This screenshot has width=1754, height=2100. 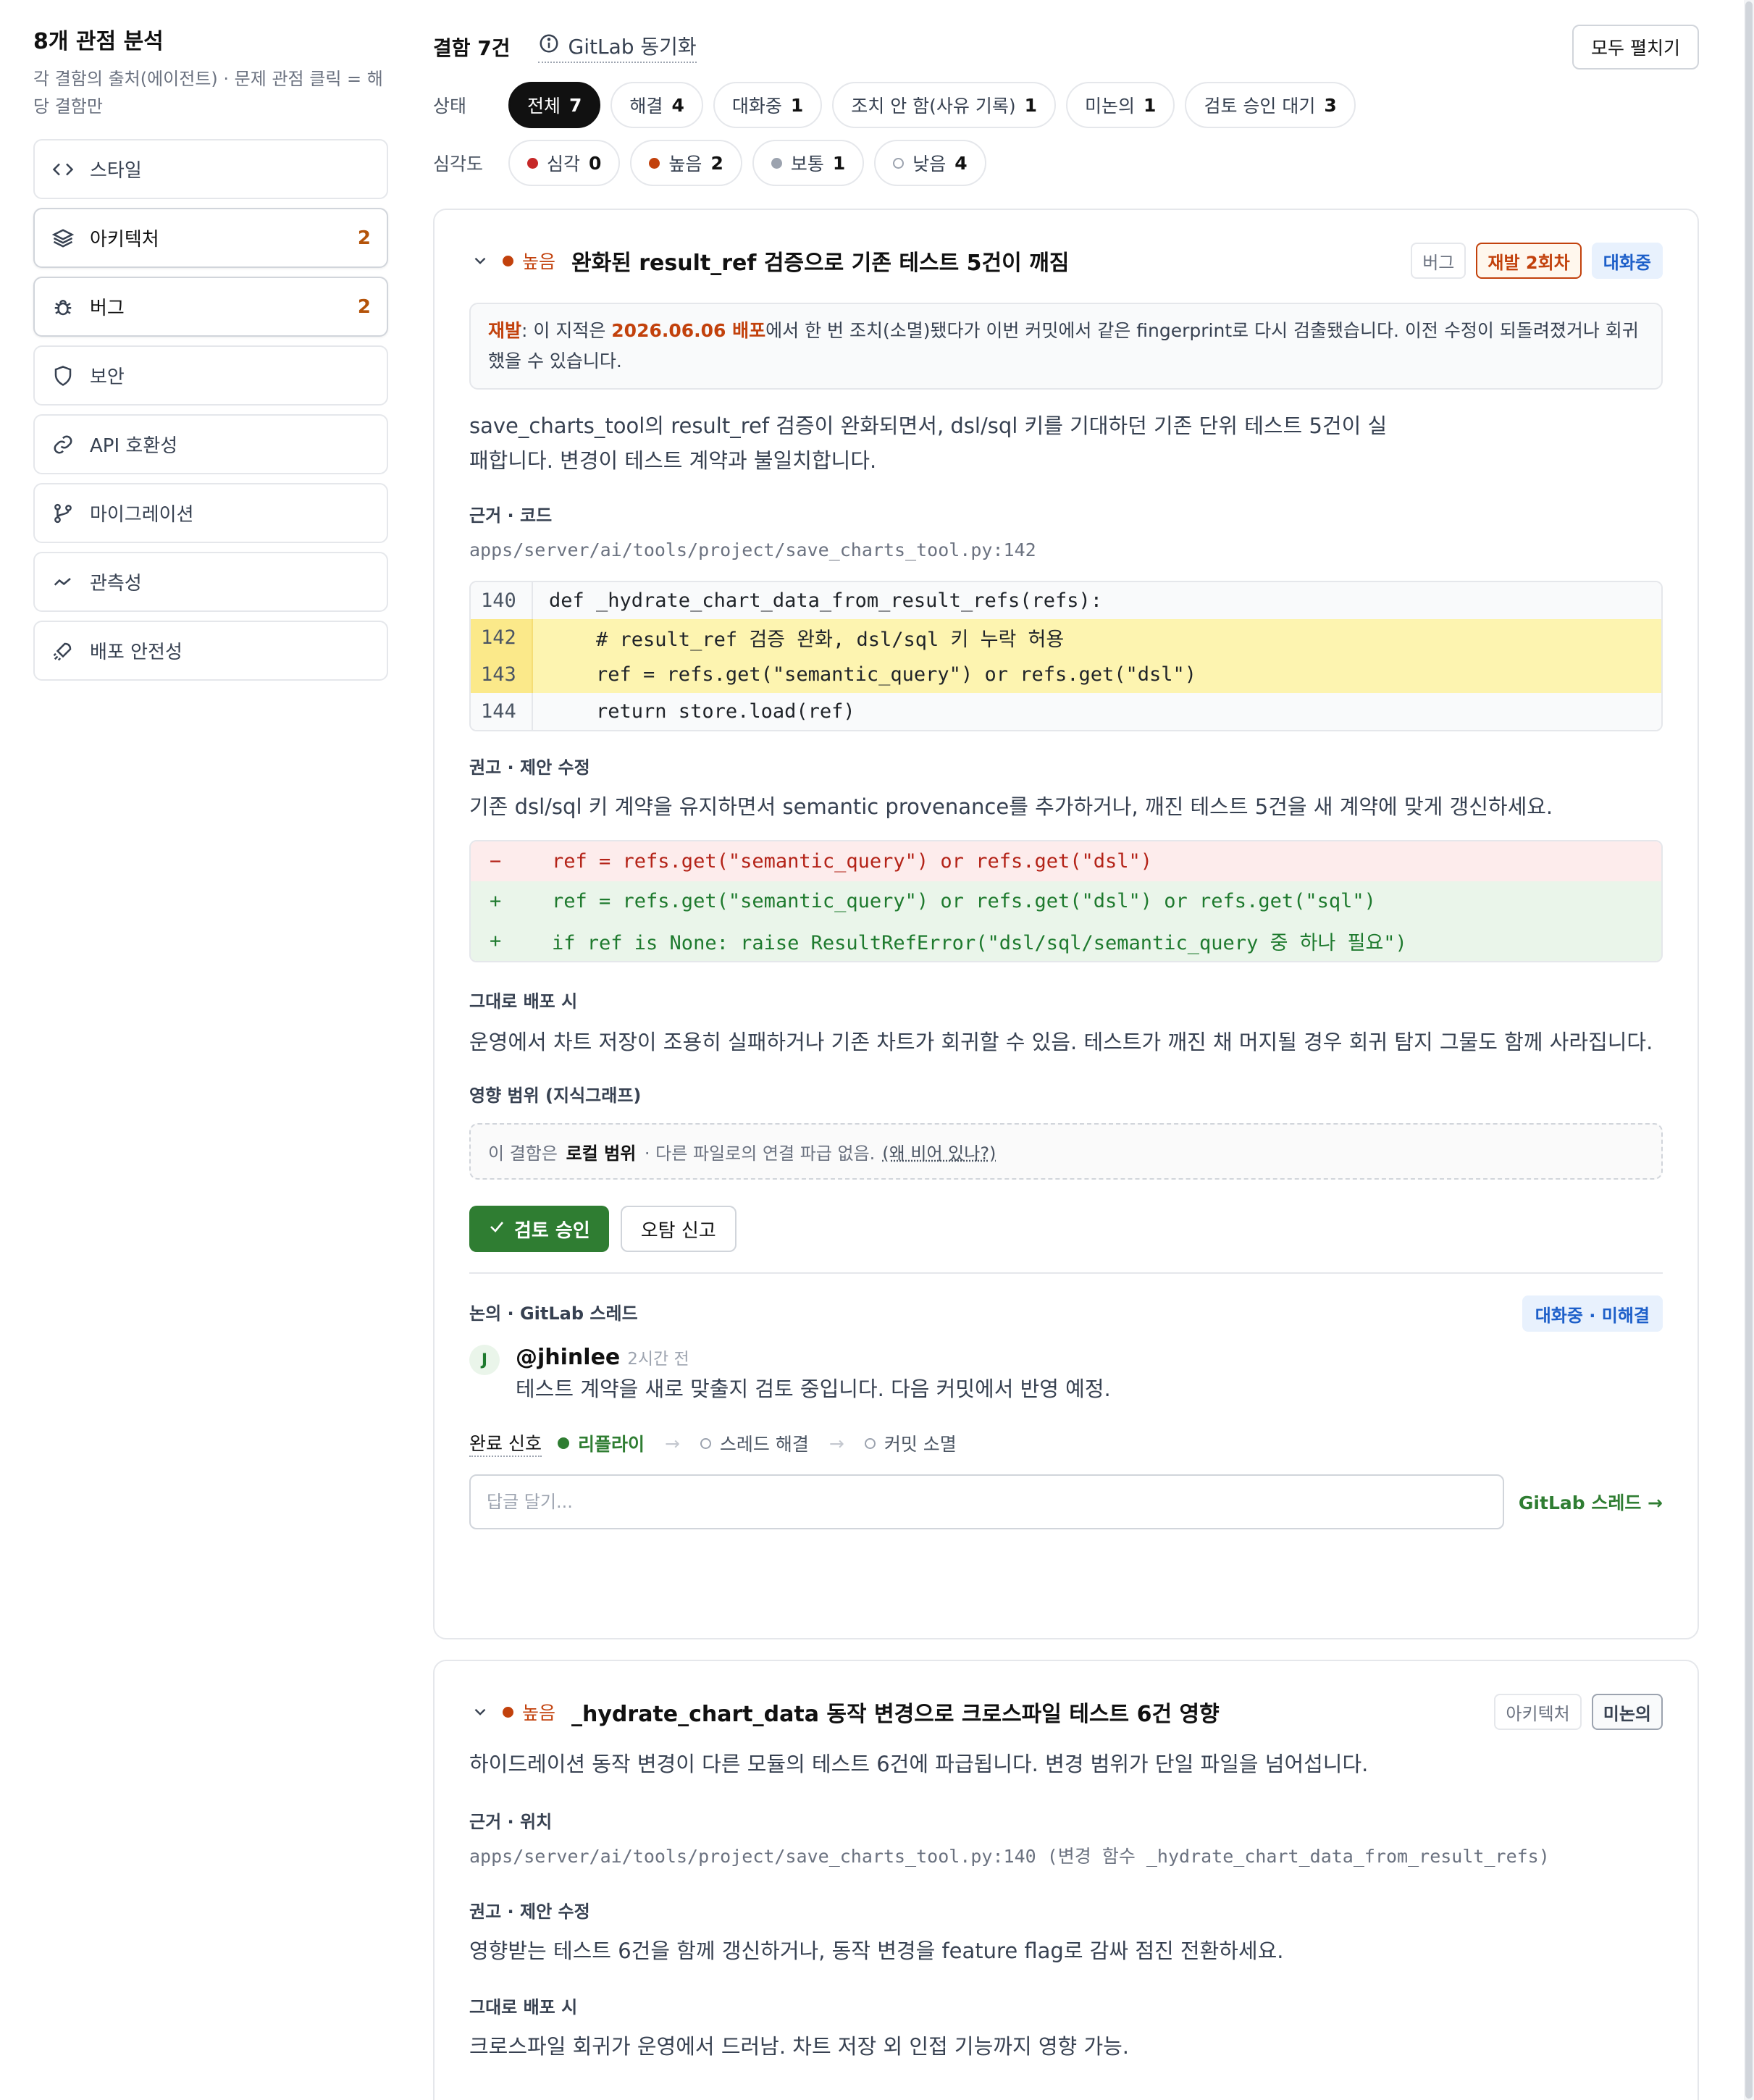 I want to click on status-chip-wontfix: 조치 안 함(사유 기록) 1, so click(x=944, y=105).